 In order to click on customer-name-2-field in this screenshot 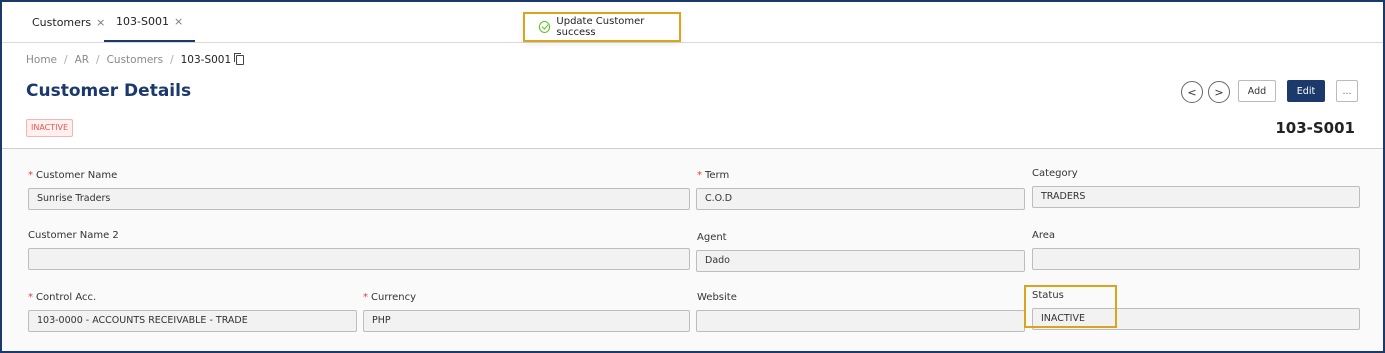, I will do `click(359, 259)`.